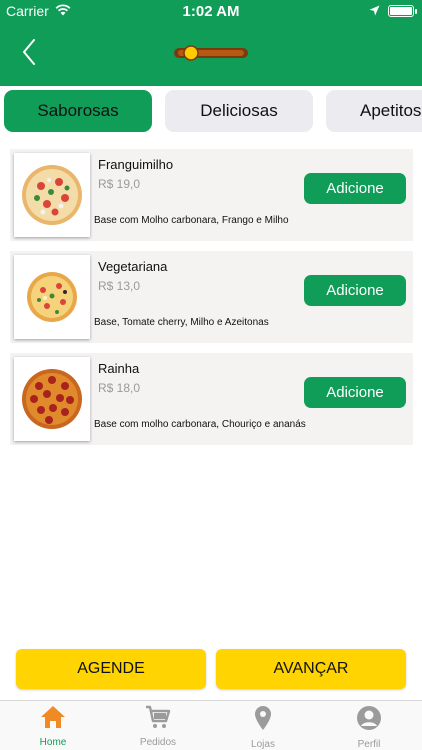 This screenshot has width=422, height=750. Describe the element at coordinates (111, 669) in the screenshot. I see `schedule-button: AGENDE` at that location.